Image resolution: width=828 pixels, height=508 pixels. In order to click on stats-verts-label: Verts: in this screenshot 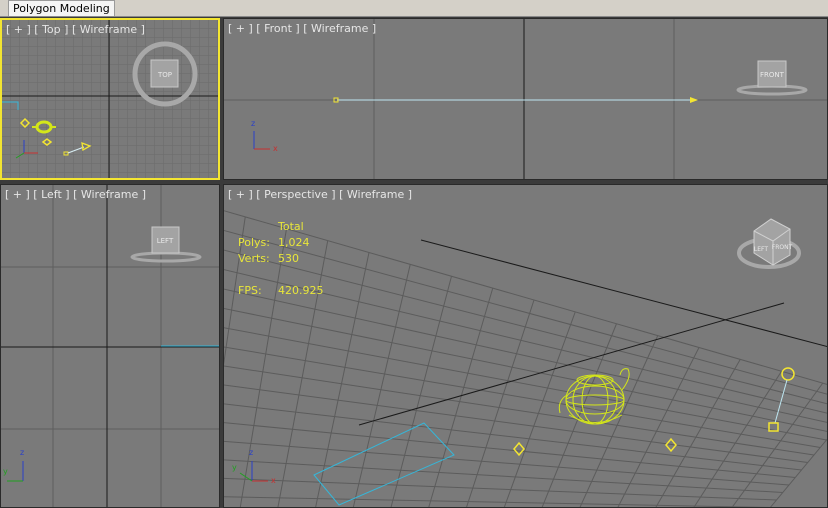, I will do `click(254, 258)`.